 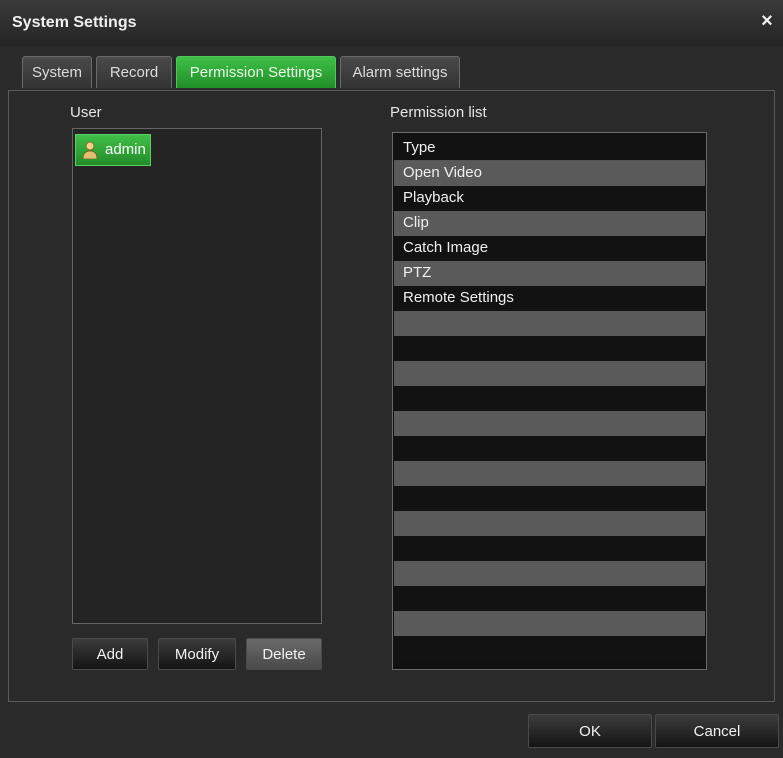 I want to click on tab-record: Record, so click(x=134, y=72).